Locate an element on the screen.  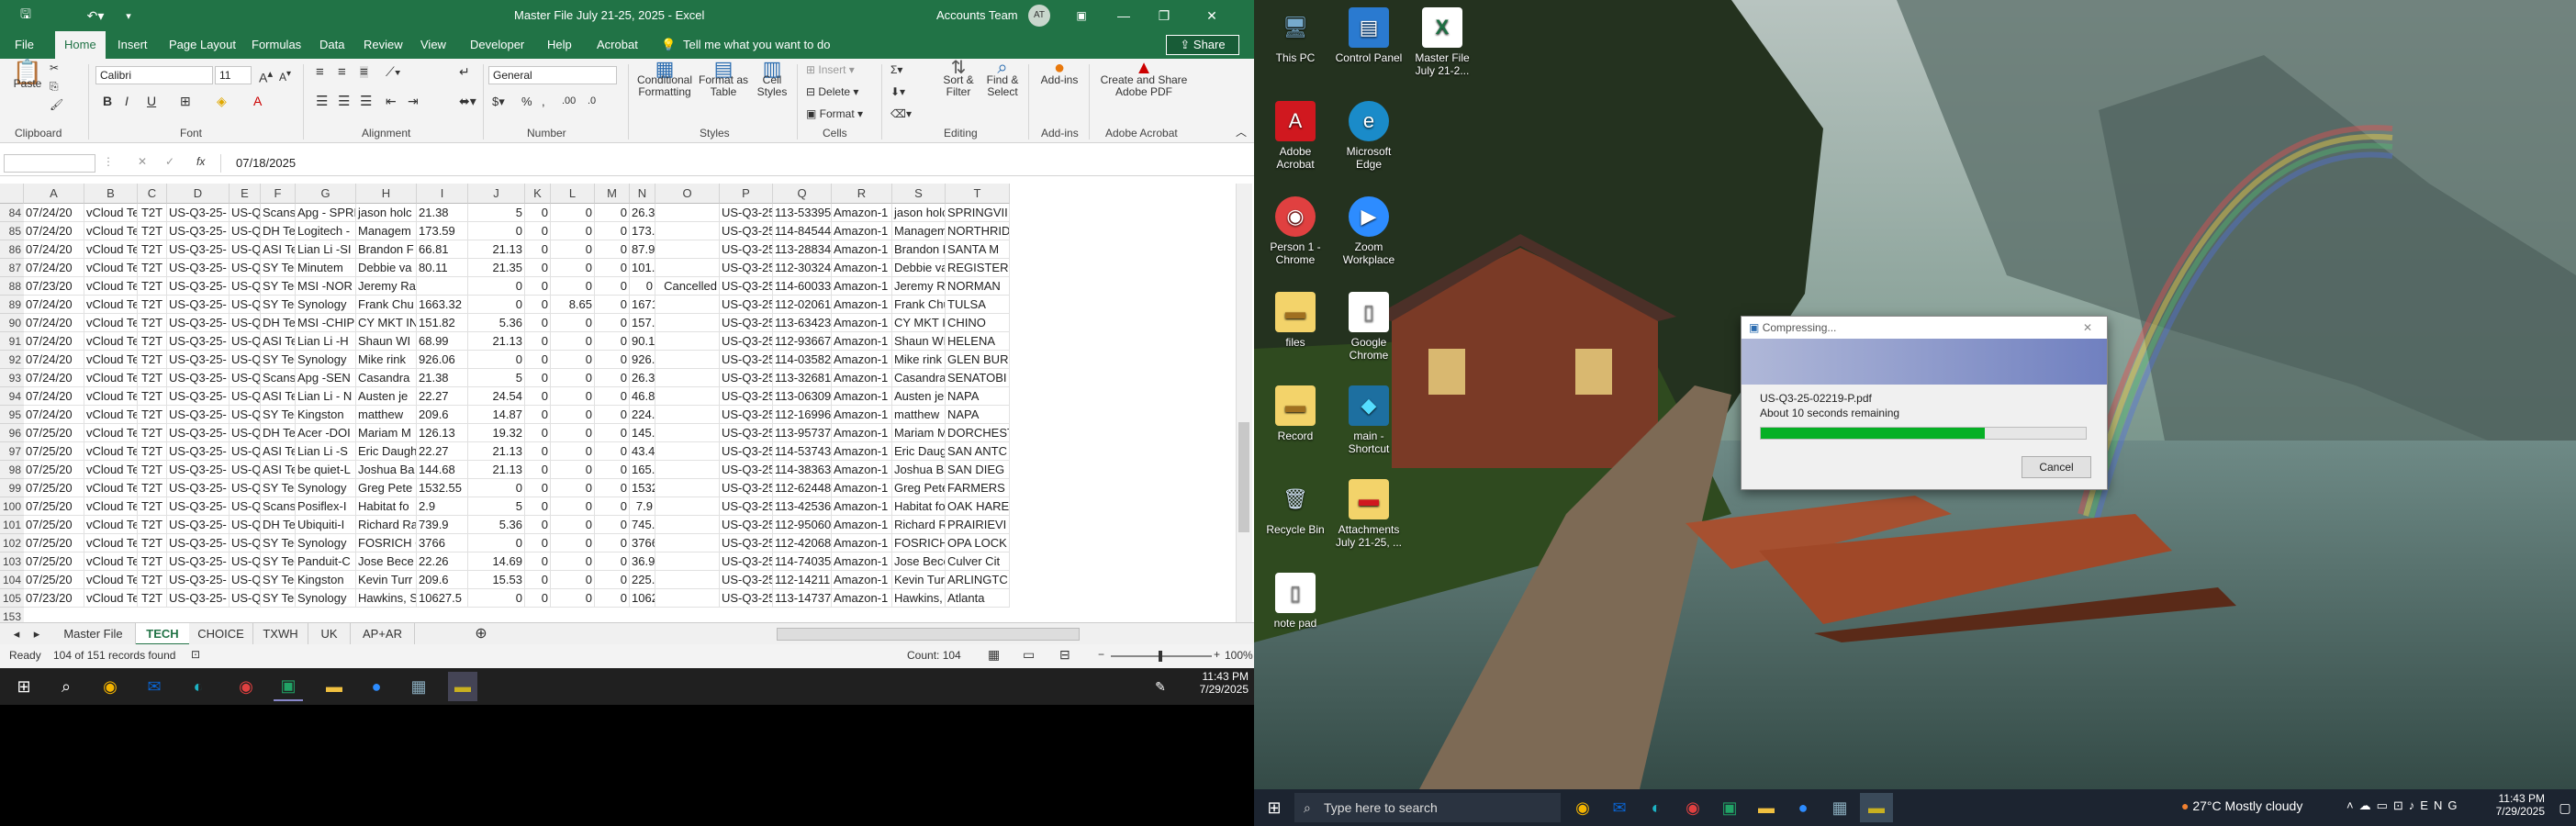
table-cell: 10627.5 is located at coordinates (442, 598).